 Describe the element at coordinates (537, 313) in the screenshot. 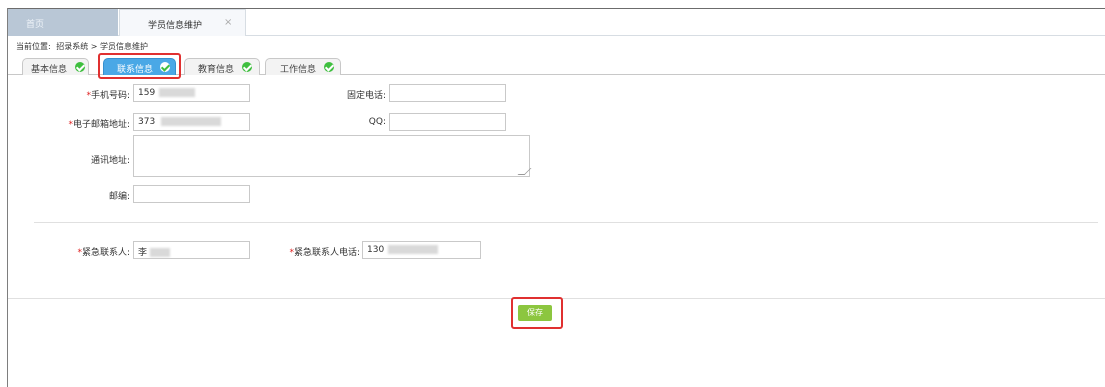

I see `highlight-box-save` at that location.